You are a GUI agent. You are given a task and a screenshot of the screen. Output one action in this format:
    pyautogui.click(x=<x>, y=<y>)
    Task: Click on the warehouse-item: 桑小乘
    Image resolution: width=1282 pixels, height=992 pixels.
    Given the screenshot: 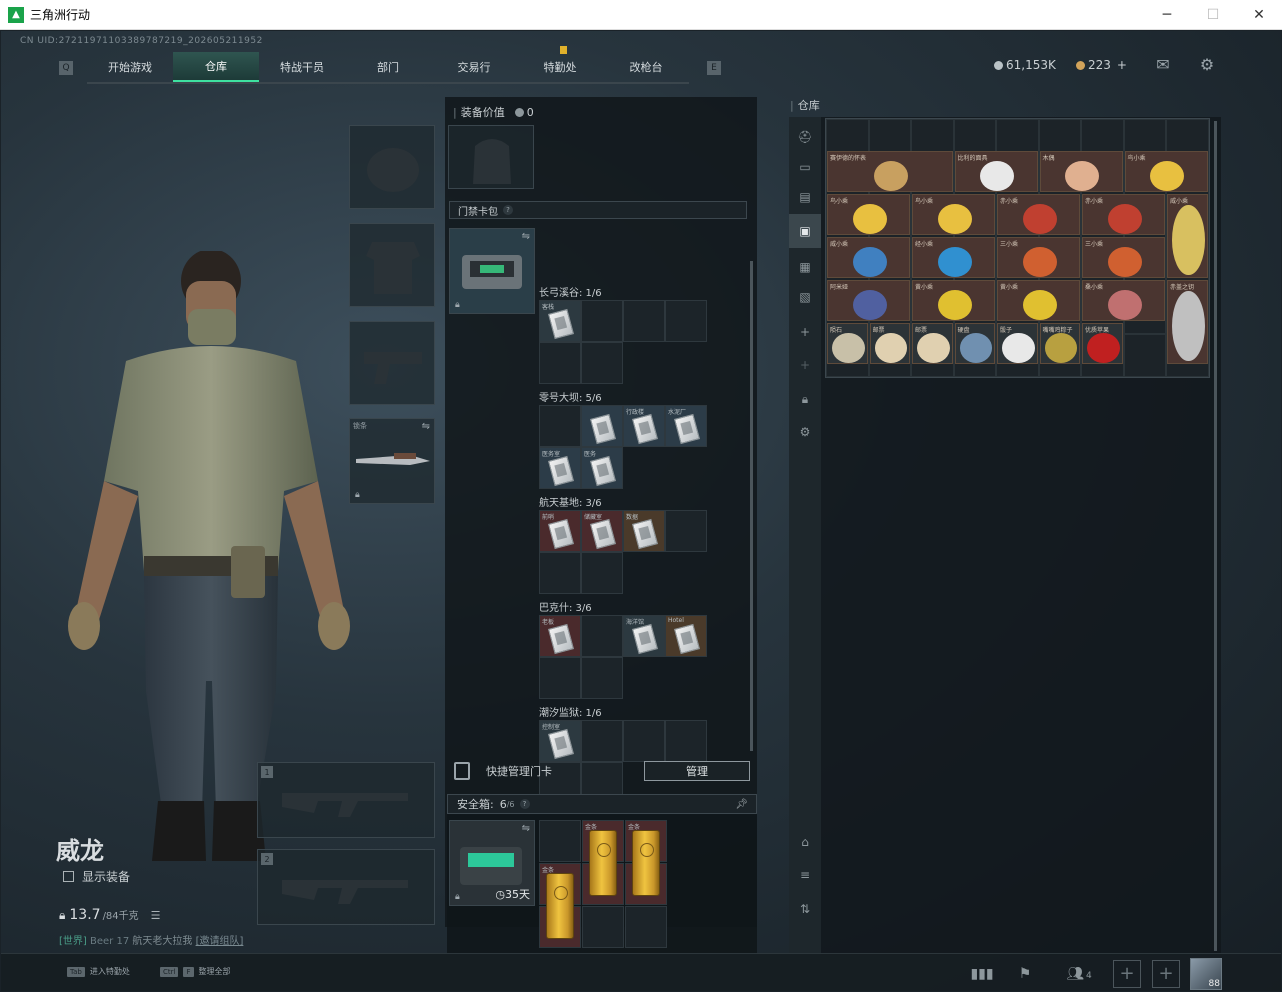 What is the action you would take?
    pyautogui.click(x=1123, y=300)
    